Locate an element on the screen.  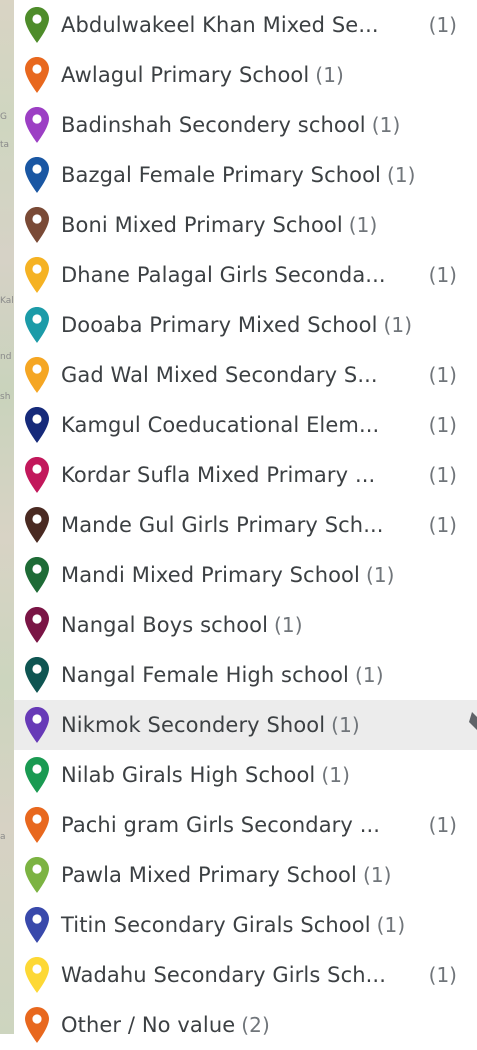
legend-item: Mande Gul Girls Primary Sch... (1) is located at coordinates (245, 525).